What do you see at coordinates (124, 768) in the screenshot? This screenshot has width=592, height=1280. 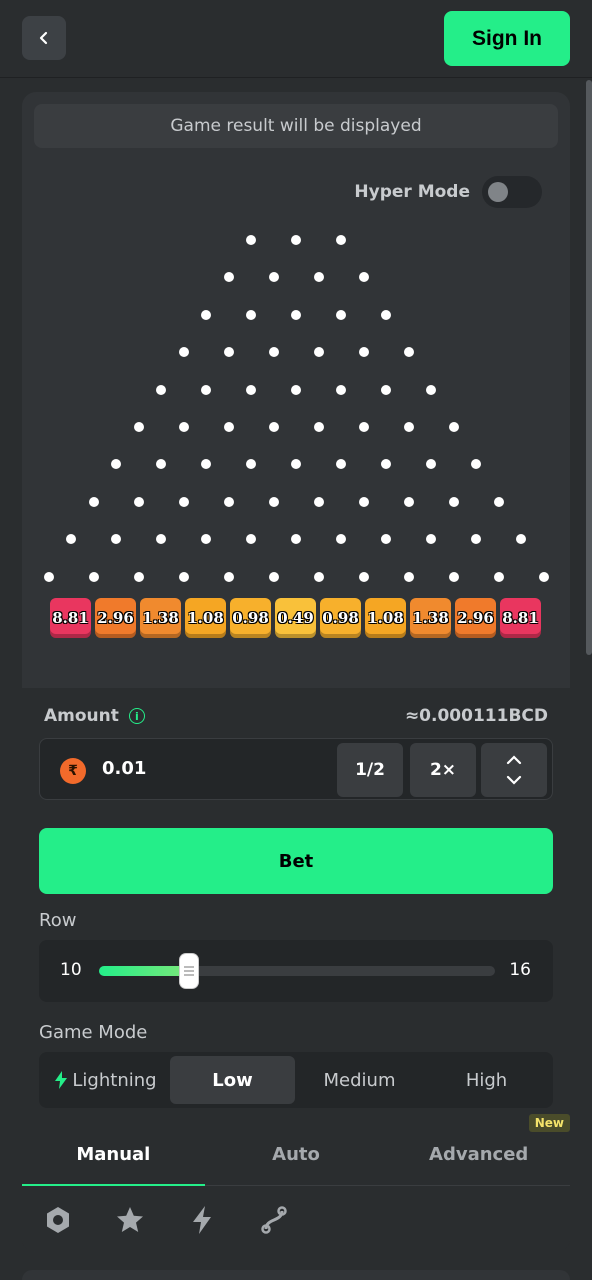 I see `amount-input: 0.01` at bounding box center [124, 768].